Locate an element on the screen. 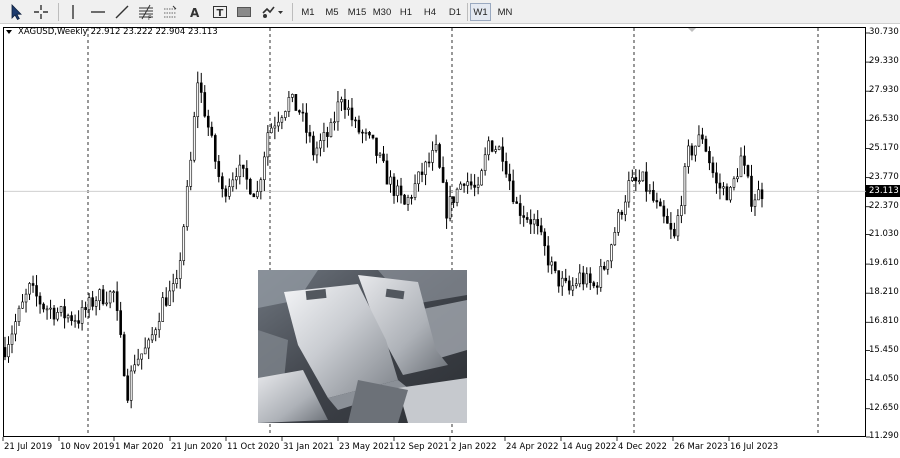 The image size is (900, 458). timeframe-mn: MN is located at coordinates (505, 12).